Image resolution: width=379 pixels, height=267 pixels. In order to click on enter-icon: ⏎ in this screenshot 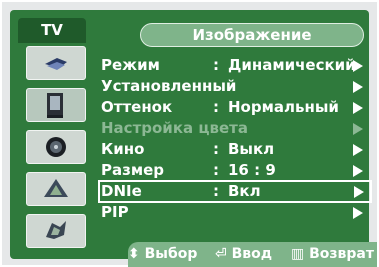, I will do `click(221, 254)`.